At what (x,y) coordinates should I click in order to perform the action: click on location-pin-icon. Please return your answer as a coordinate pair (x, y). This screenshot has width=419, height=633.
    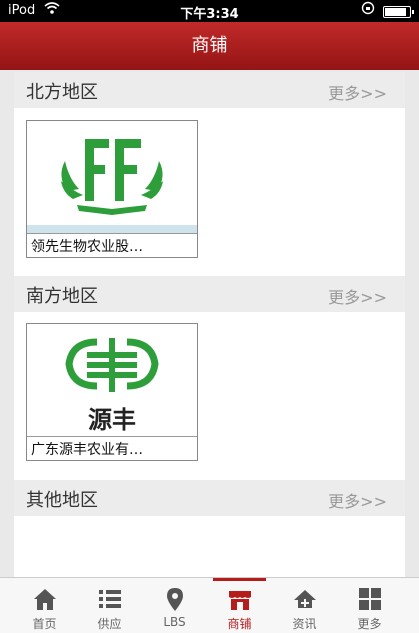
    Looking at the image, I should click on (175, 599).